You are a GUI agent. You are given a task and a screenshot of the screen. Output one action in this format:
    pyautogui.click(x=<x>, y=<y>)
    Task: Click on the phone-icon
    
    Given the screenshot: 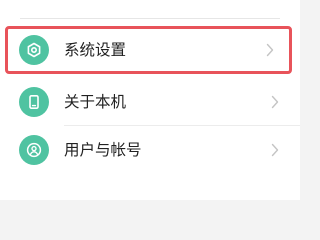 What is the action you would take?
    pyautogui.click(x=34, y=102)
    